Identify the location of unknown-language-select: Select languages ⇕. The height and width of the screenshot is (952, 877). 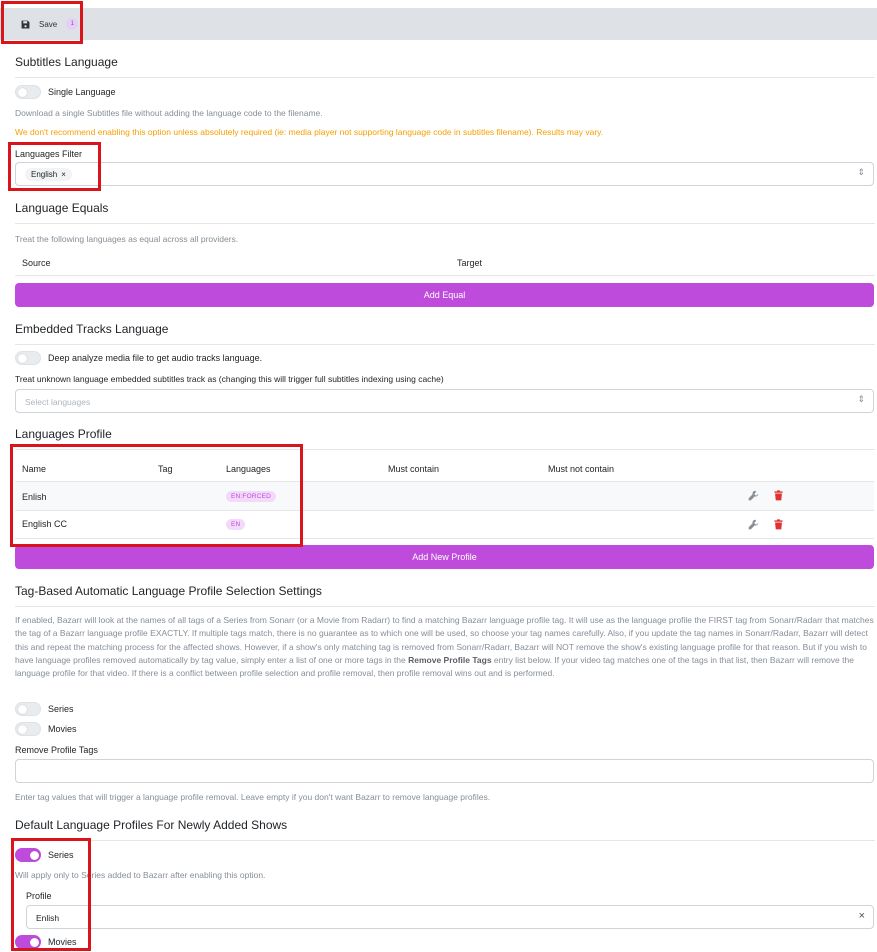
(444, 401).